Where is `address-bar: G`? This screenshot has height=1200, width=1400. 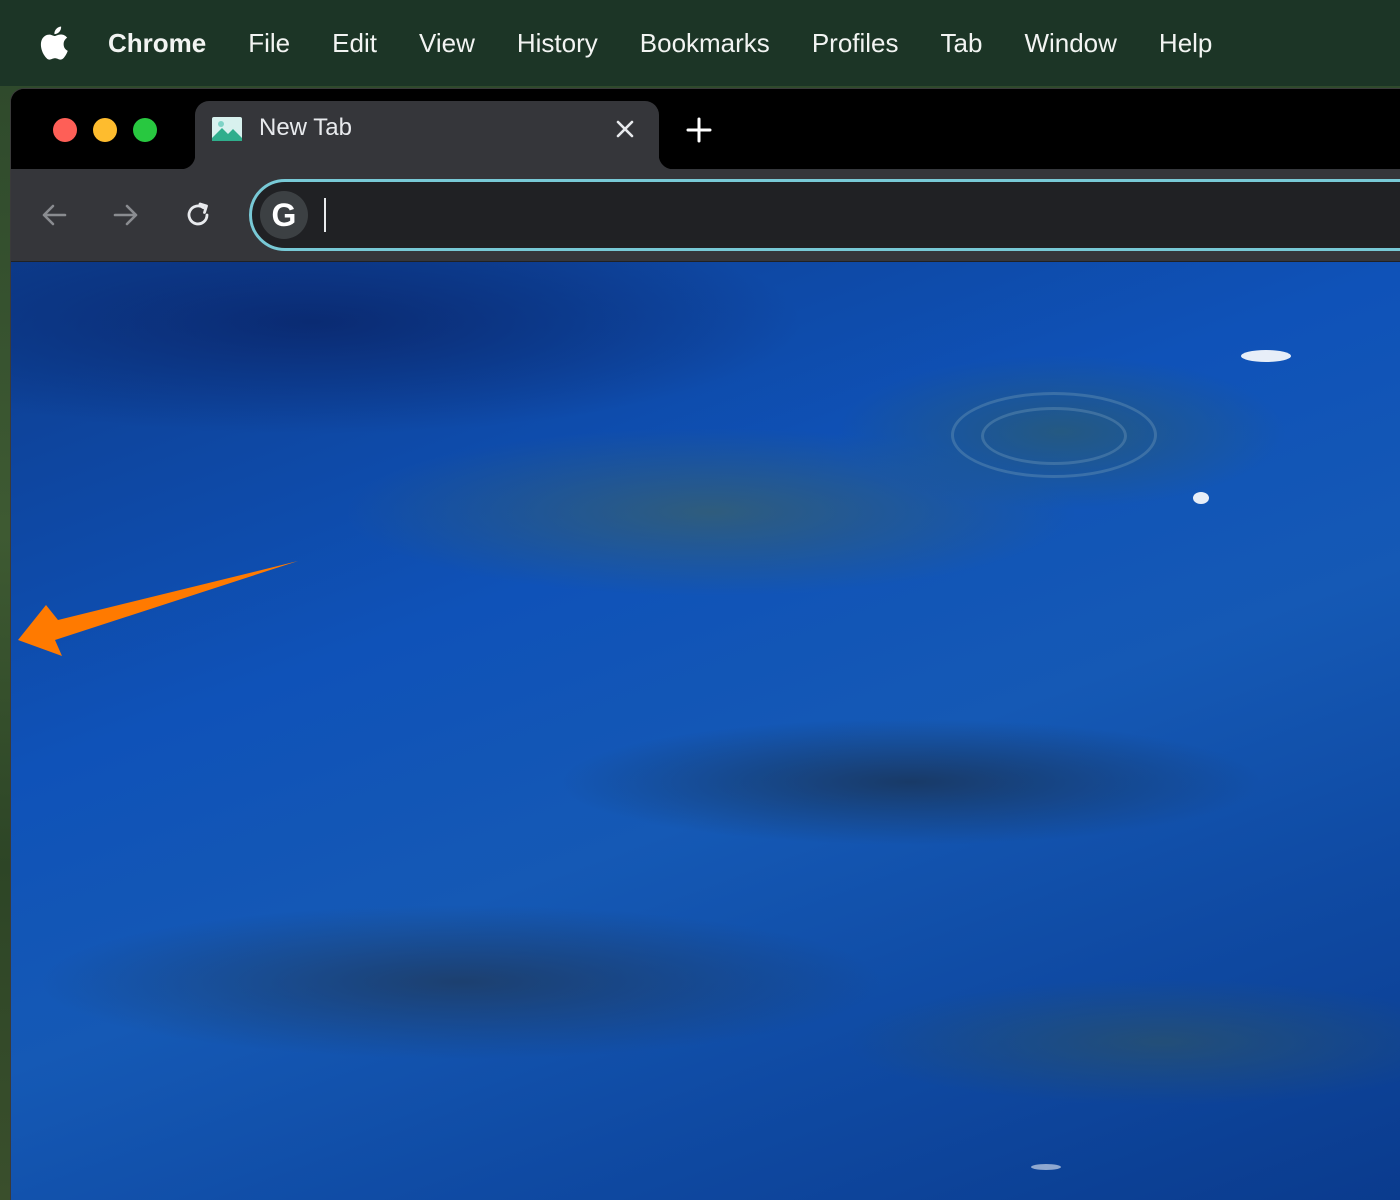 address-bar: G is located at coordinates (824, 215).